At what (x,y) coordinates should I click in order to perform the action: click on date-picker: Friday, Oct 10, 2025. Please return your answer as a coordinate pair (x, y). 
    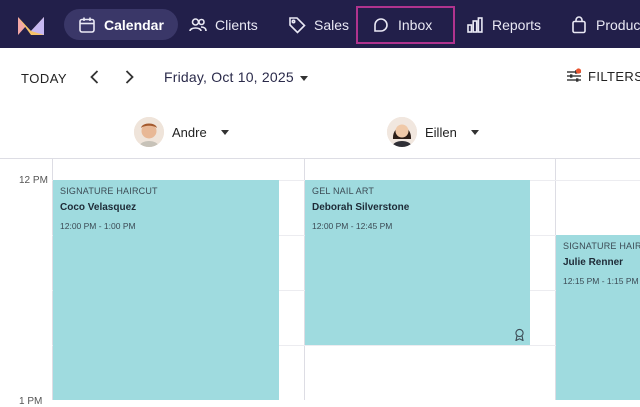
    Looking at the image, I should click on (236, 77).